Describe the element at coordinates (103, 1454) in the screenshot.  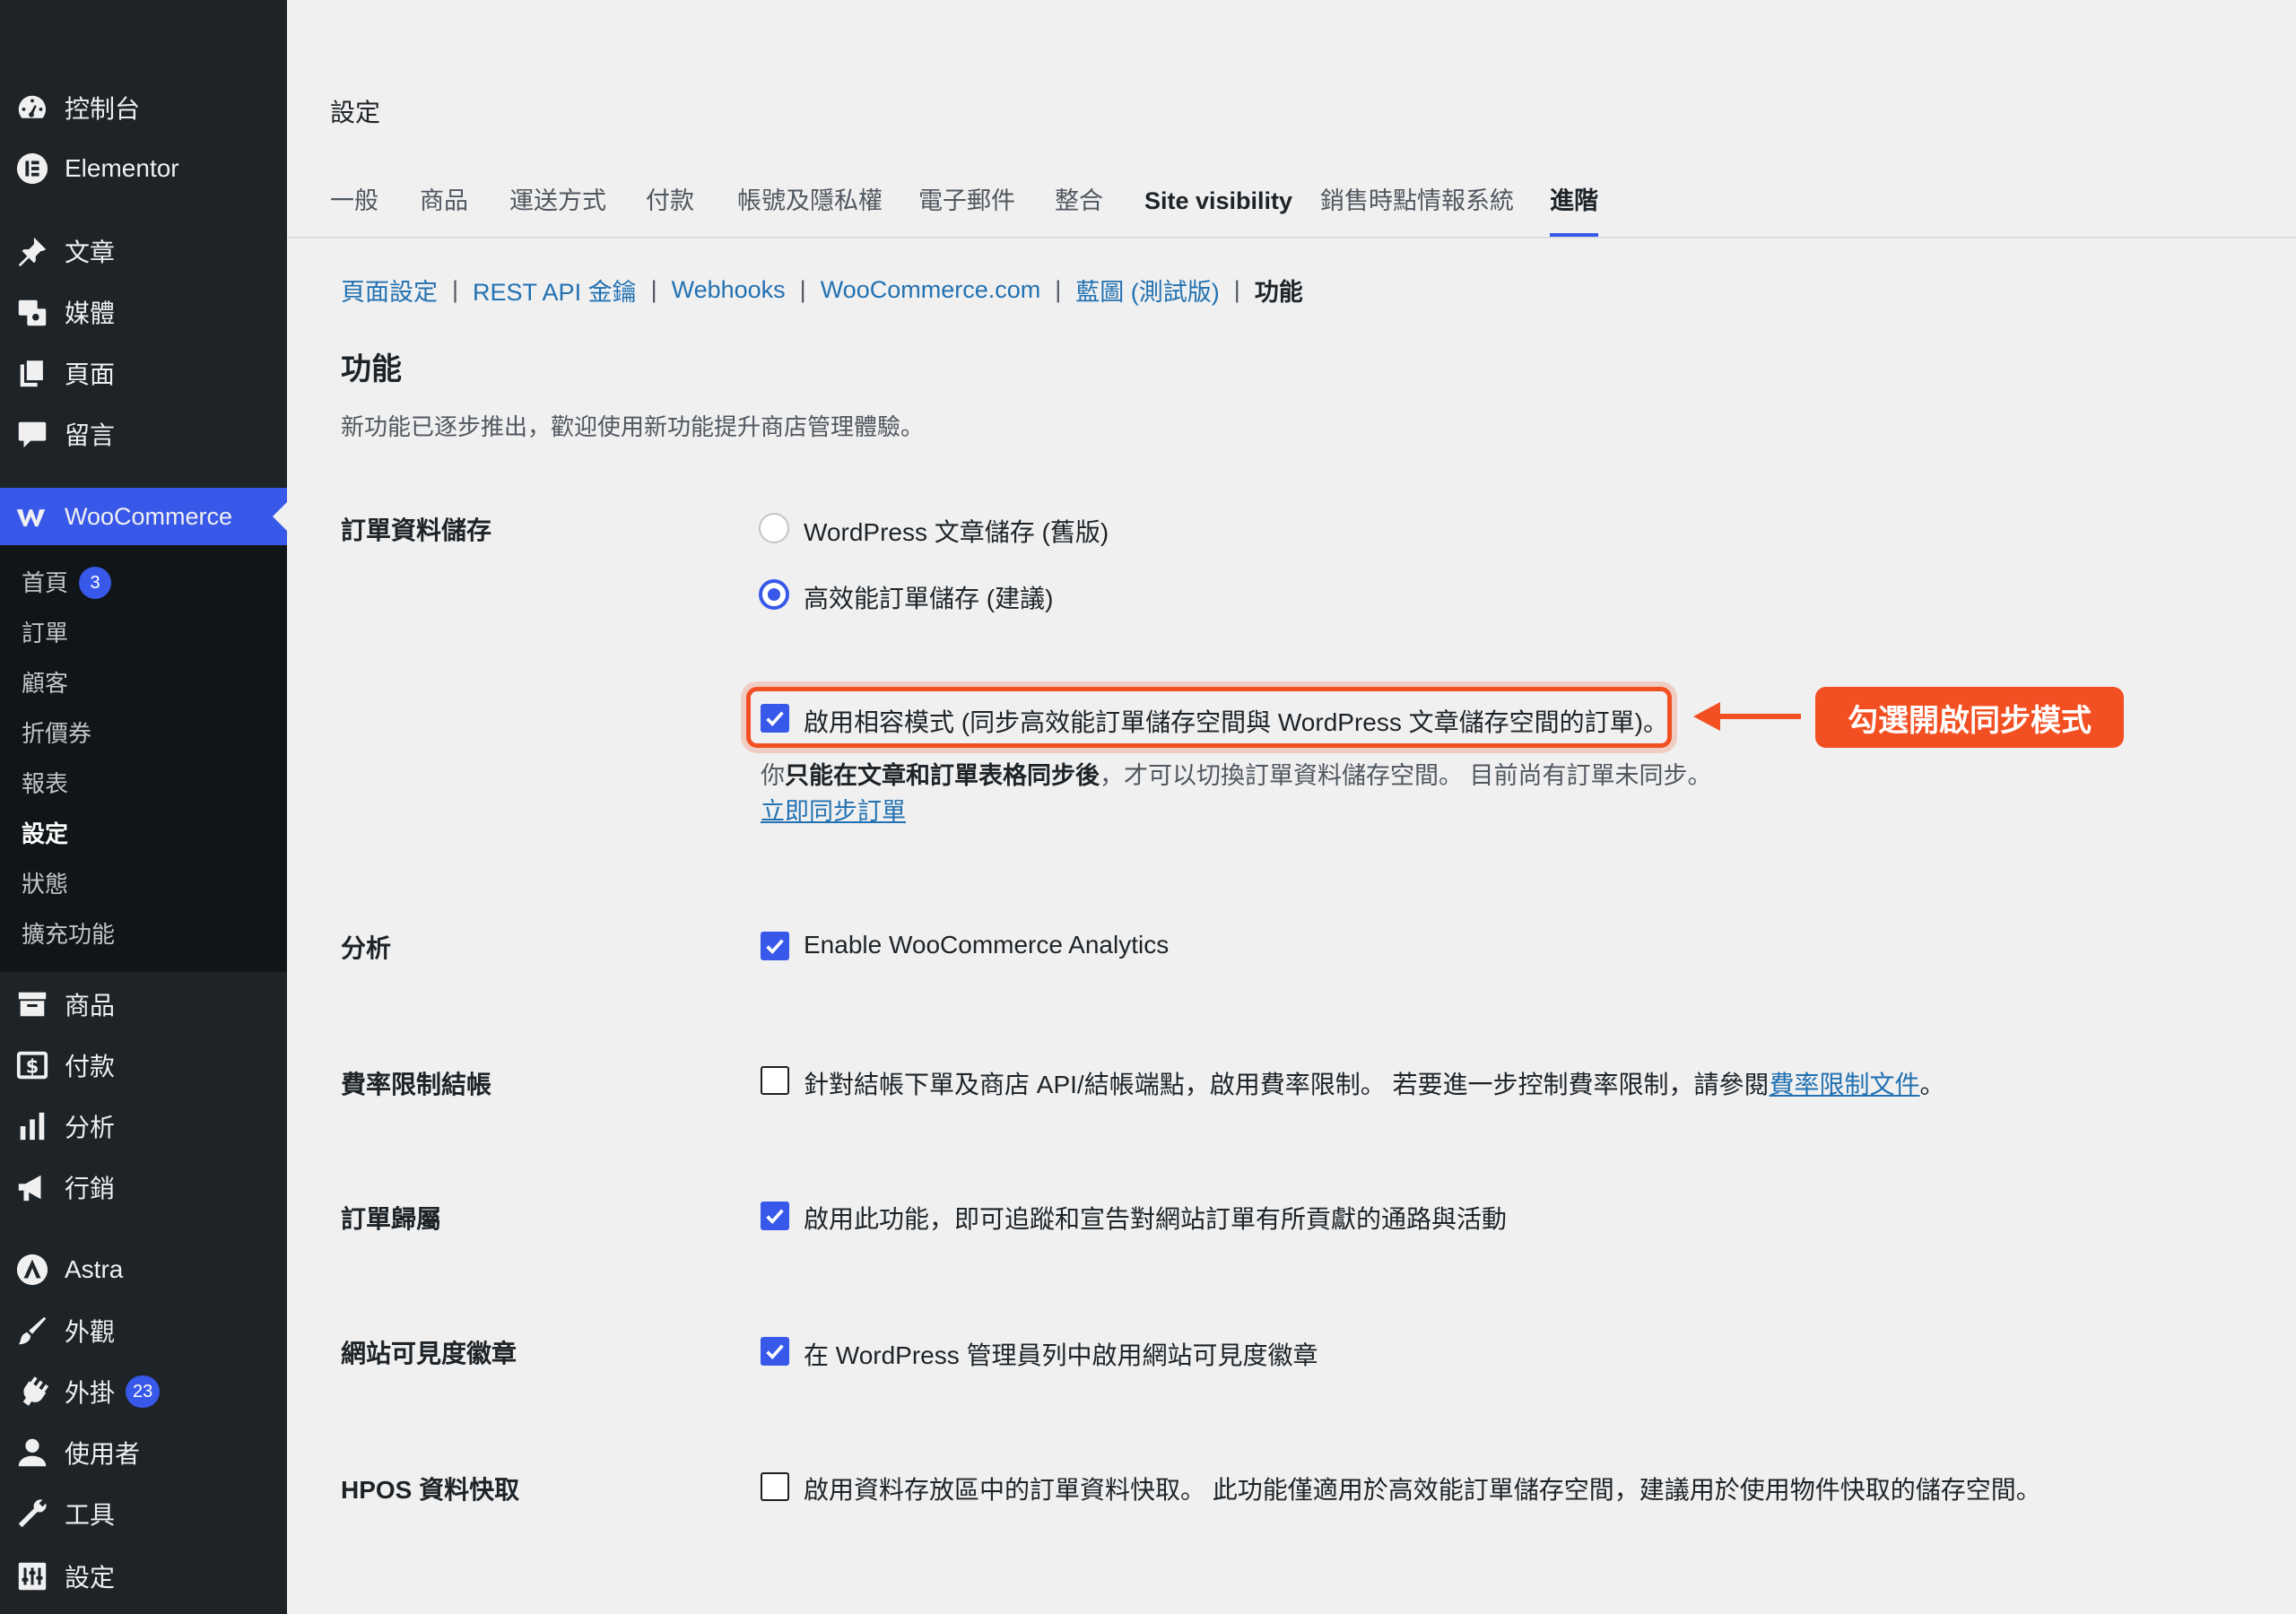
I see `sidebar-item-label: 使用者` at that location.